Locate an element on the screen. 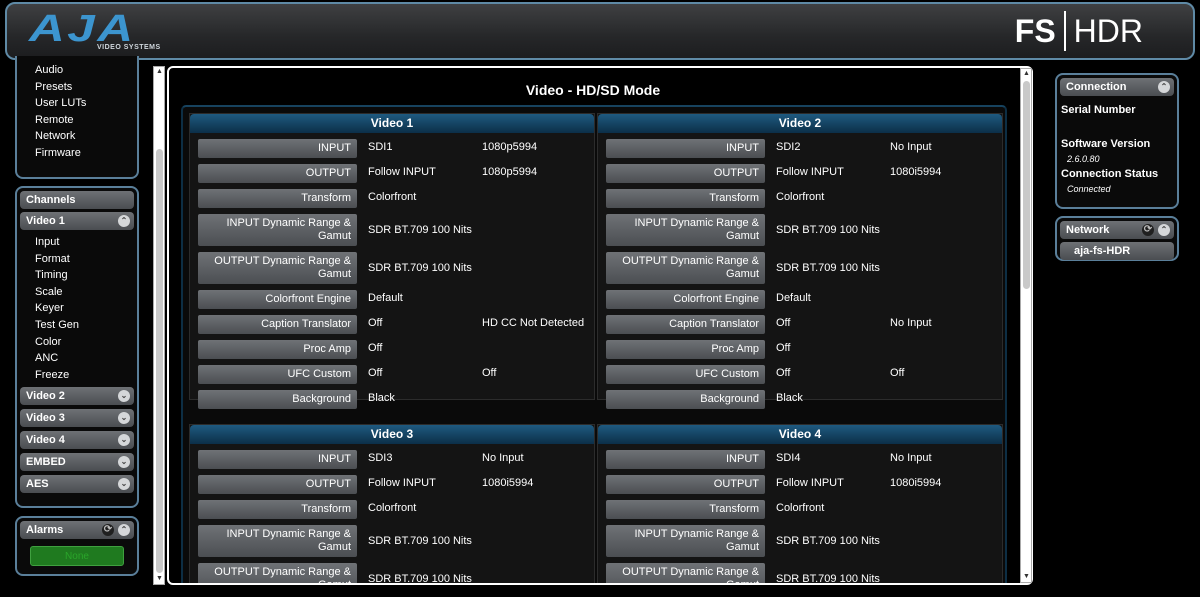  video1-item-anc: ANC is located at coordinates (77, 358).